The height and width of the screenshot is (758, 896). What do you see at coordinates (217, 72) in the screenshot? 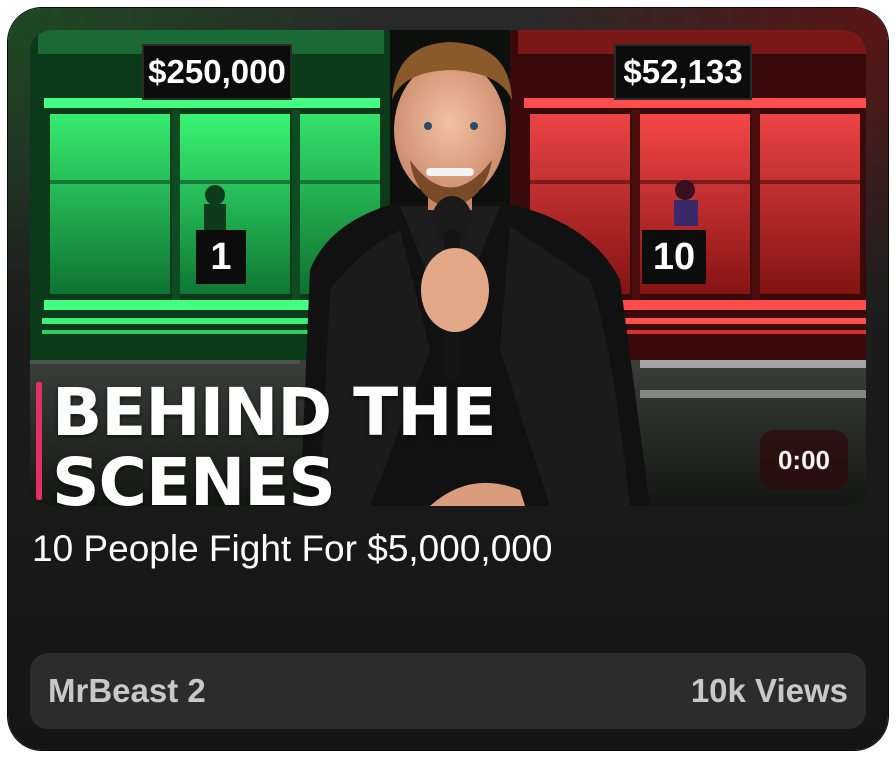
I see `left-booth-prize-sign: $250,000` at bounding box center [217, 72].